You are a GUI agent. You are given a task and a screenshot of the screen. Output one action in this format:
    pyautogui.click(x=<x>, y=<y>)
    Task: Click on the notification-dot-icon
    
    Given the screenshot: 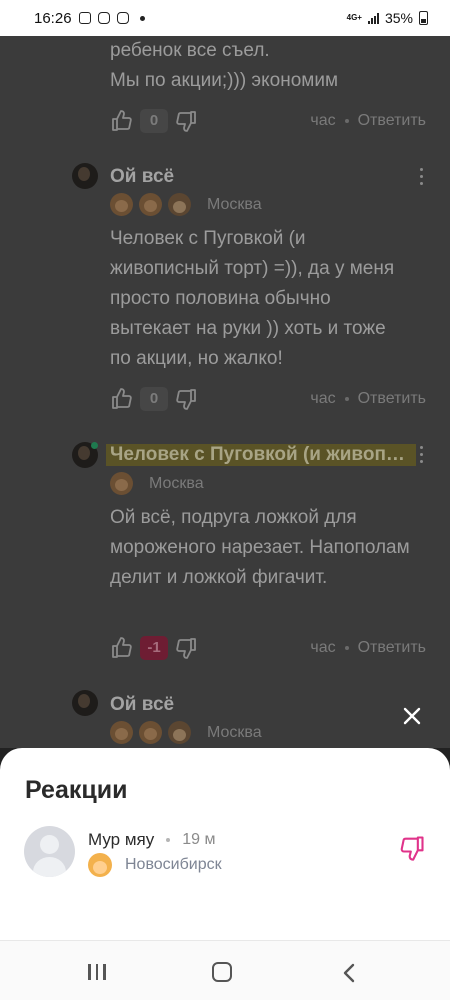 What is the action you would take?
    pyautogui.click(x=142, y=18)
    